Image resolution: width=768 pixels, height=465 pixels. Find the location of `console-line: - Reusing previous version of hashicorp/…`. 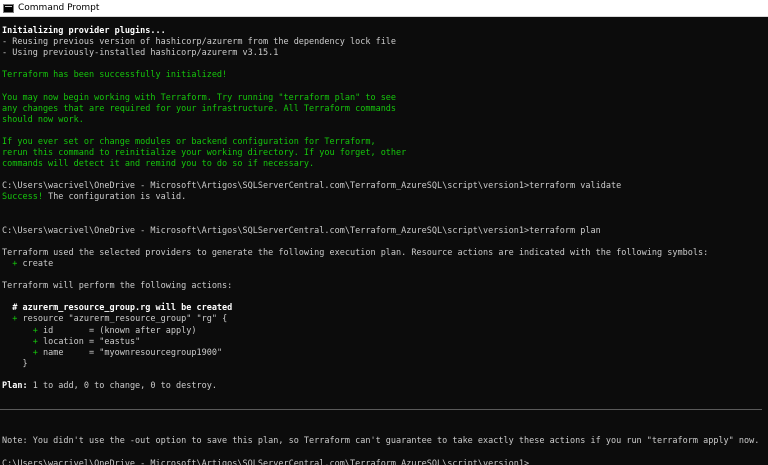

console-line: - Reusing previous version of hashicorp/… is located at coordinates (199, 42).